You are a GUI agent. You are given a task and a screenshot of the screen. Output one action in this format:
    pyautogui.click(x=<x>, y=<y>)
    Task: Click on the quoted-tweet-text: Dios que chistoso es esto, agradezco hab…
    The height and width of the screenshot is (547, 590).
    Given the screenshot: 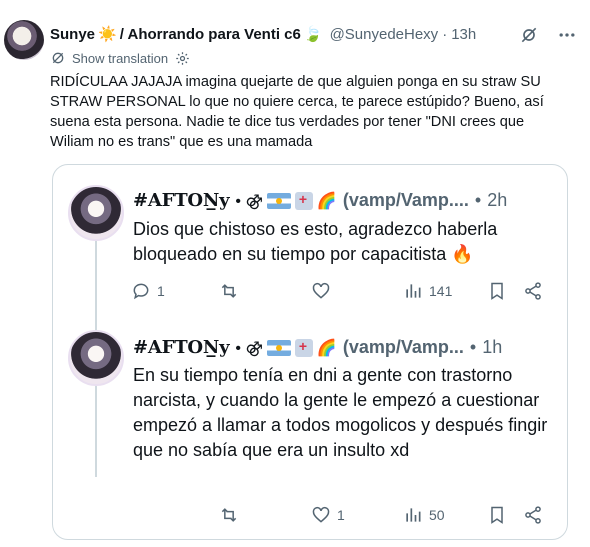 What is the action you would take?
    pyautogui.click(x=315, y=241)
    